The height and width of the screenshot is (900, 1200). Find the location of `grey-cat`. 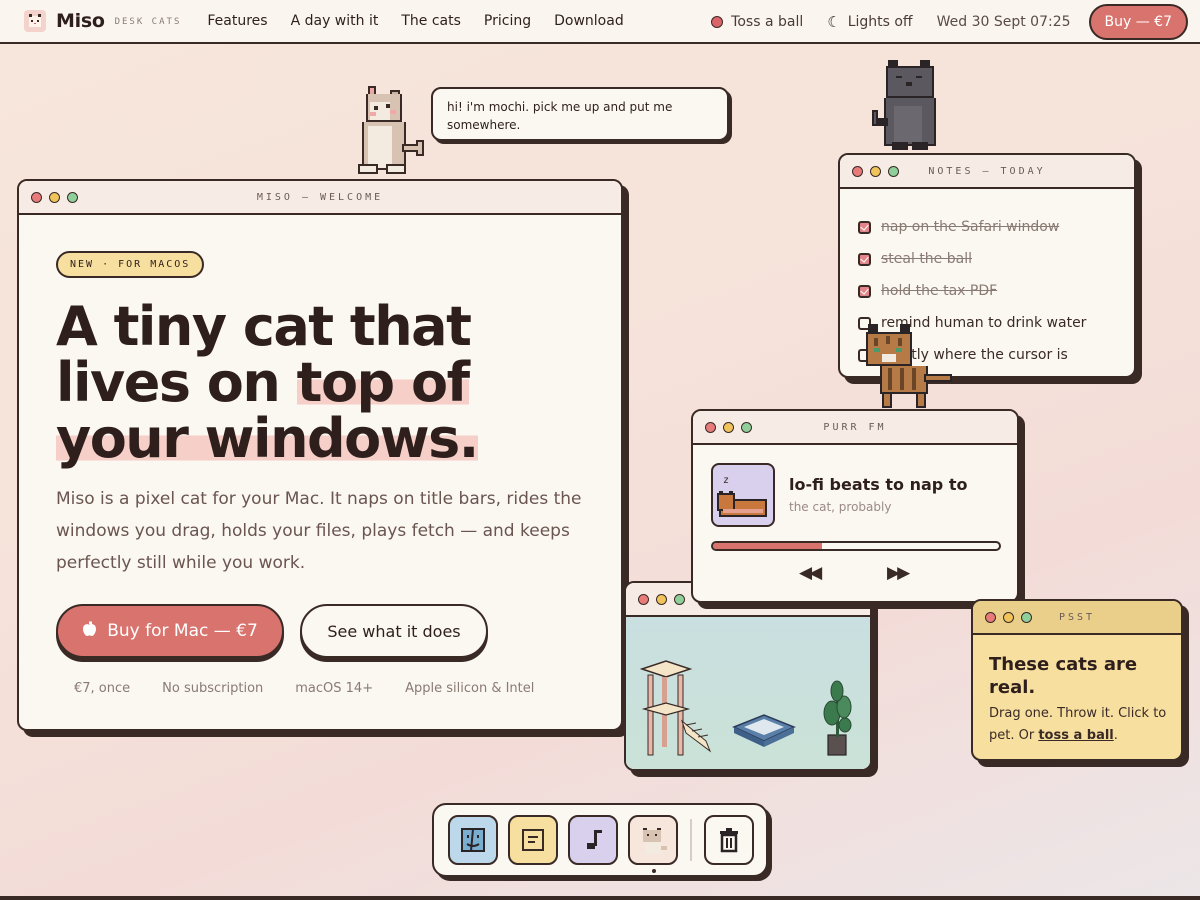

grey-cat is located at coordinates (914, 106).